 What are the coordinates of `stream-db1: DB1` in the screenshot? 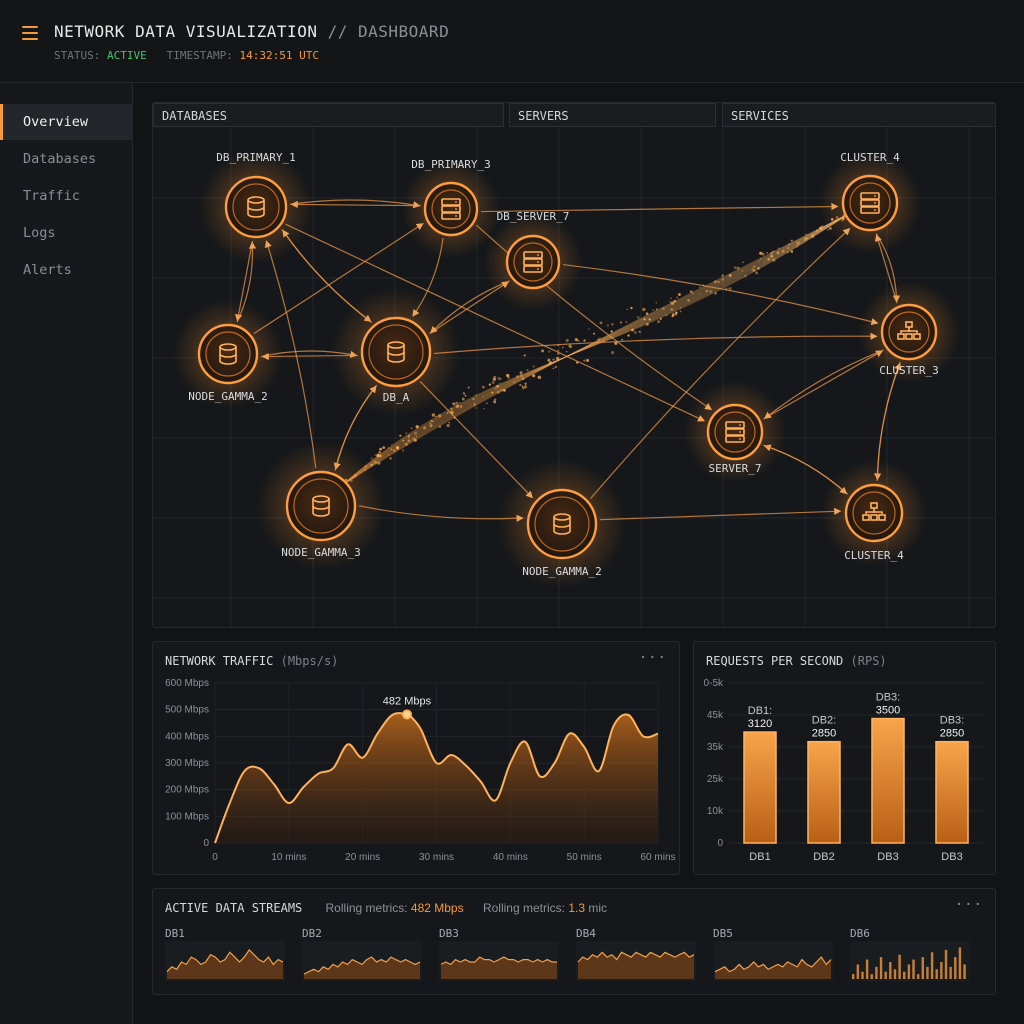 It's located at (225, 955).